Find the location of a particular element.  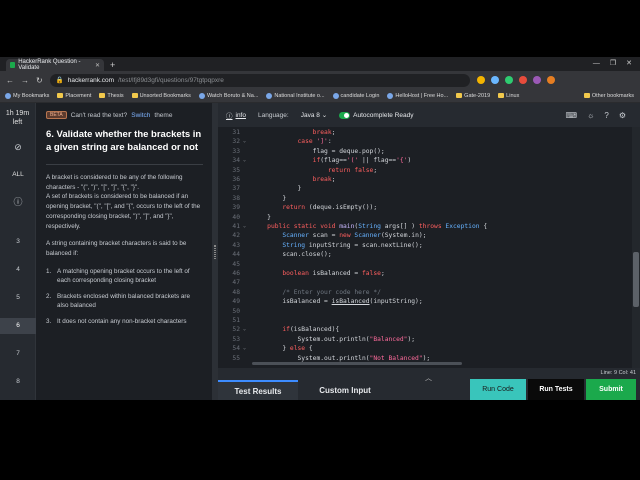

editor-scrollbar is located at coordinates (636, 247).